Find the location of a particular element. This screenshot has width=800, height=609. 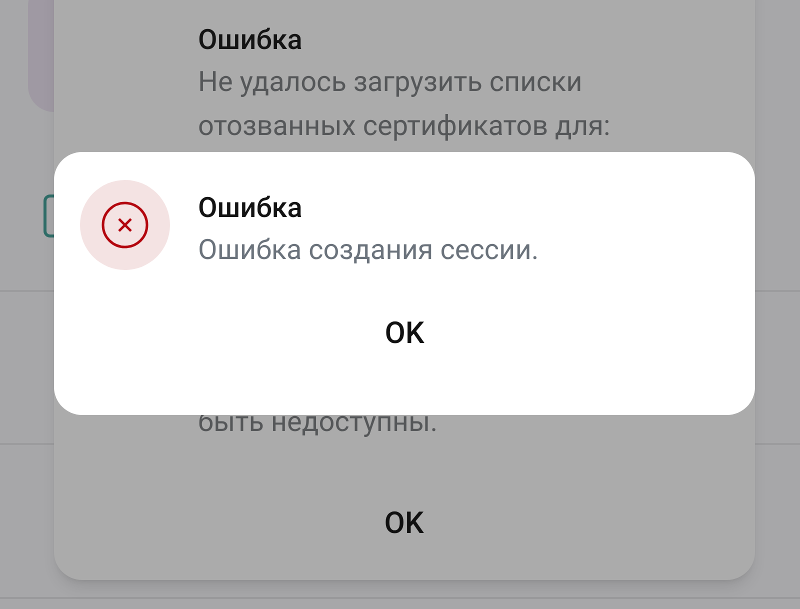

dialog-message: Ошибка создания сессии. is located at coordinates (368, 250).